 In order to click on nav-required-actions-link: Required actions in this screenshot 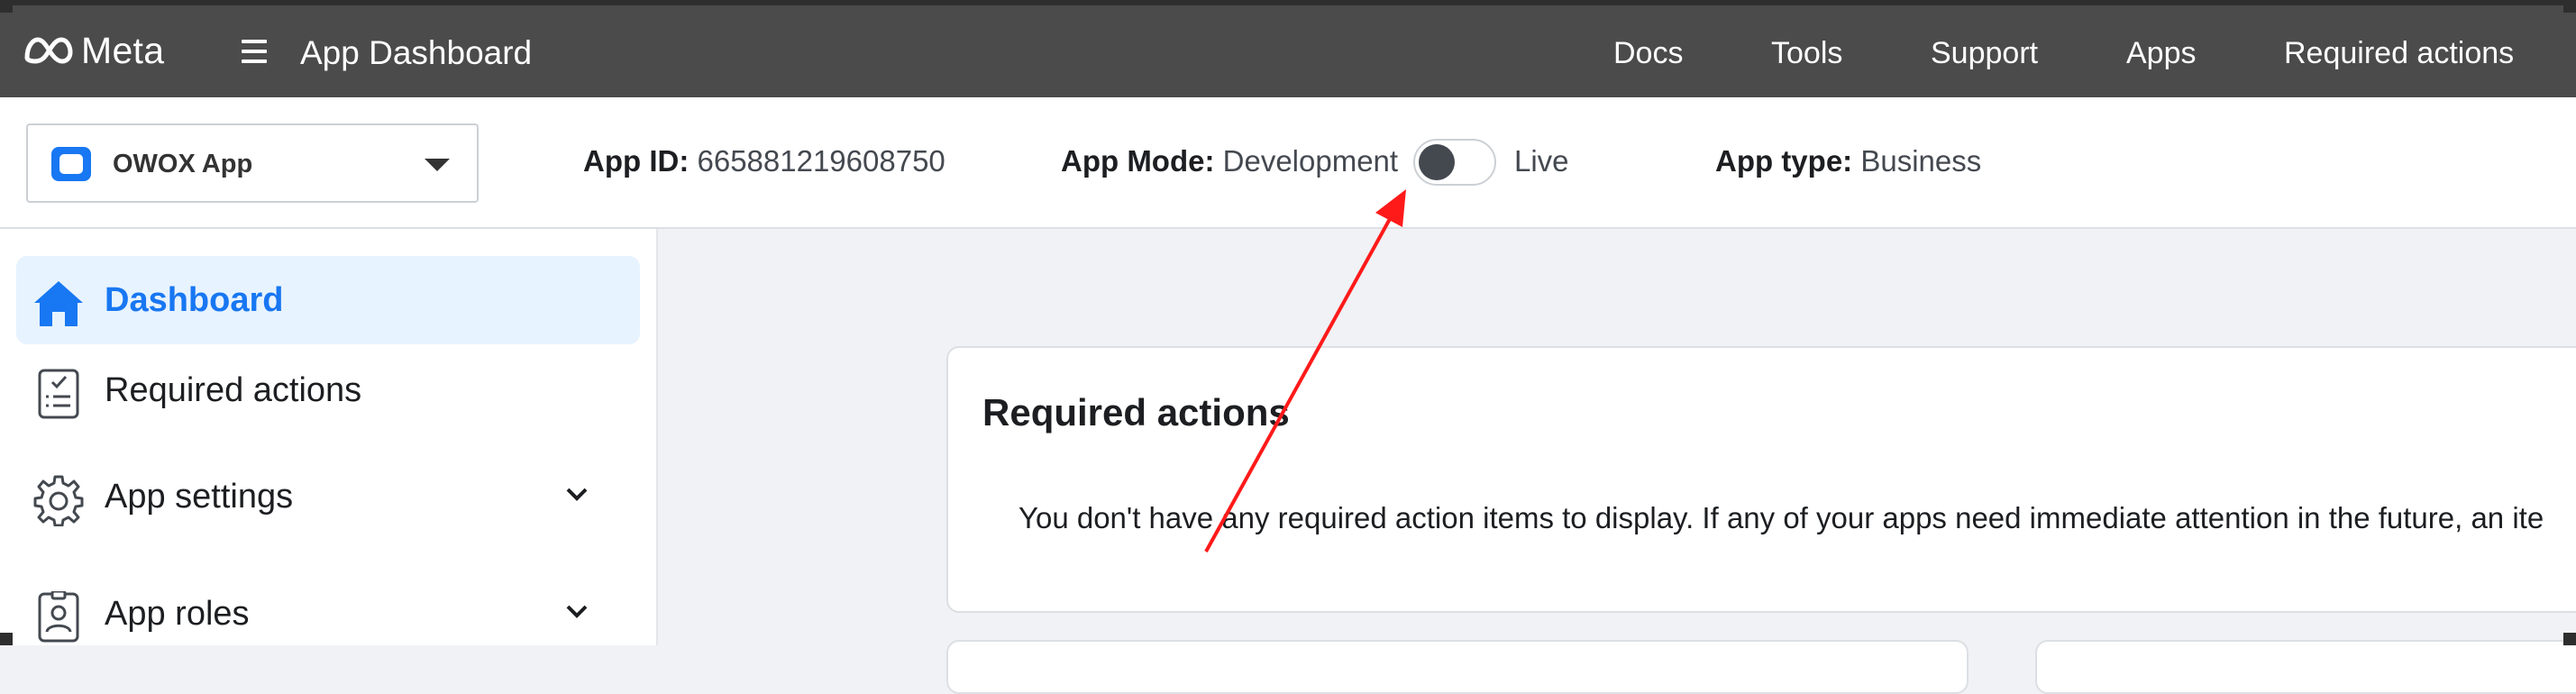, I will do `click(2399, 53)`.